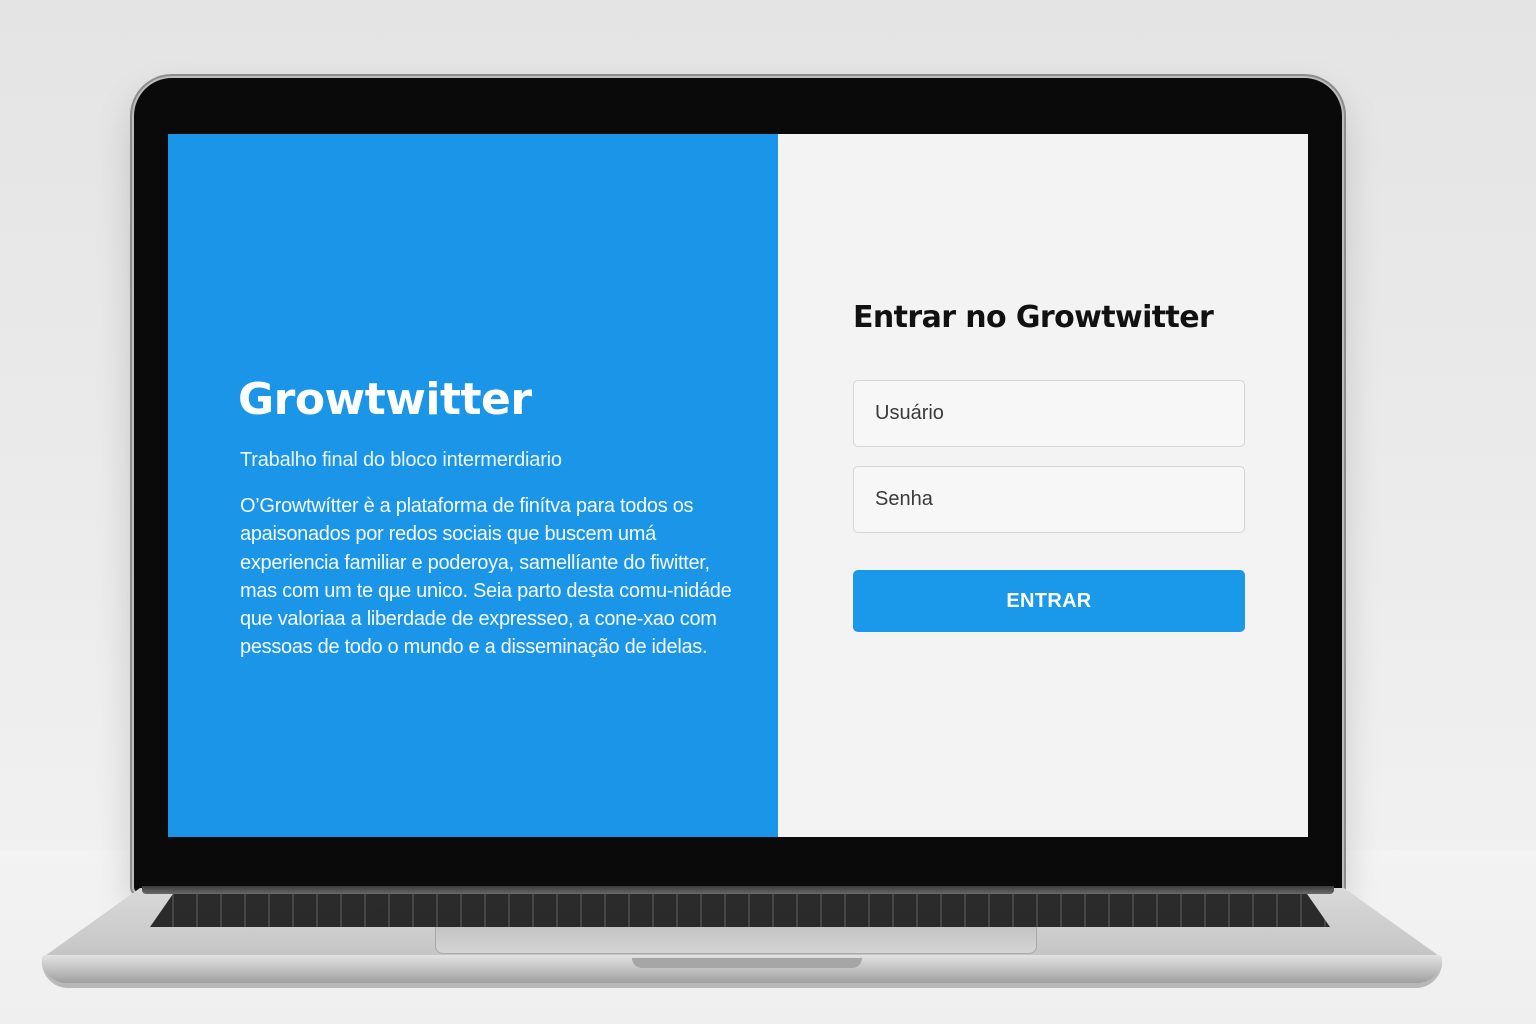  What do you see at coordinates (401, 460) in the screenshot?
I see `brand-subtitle: Trabalho final do bloco intermerdiario` at bounding box center [401, 460].